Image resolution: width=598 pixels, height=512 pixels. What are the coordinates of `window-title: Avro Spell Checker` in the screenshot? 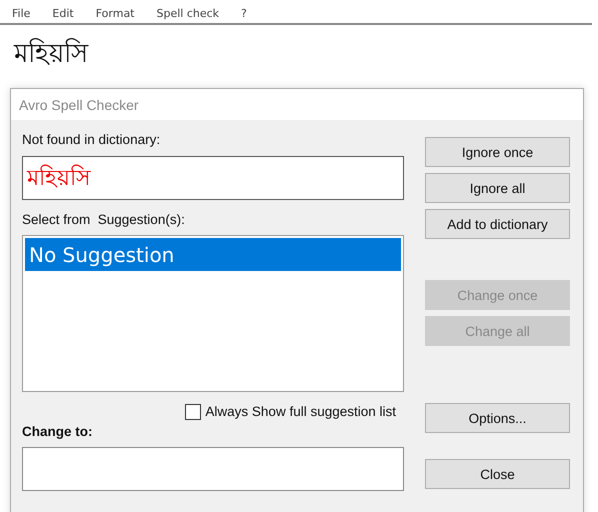 It's located at (79, 104).